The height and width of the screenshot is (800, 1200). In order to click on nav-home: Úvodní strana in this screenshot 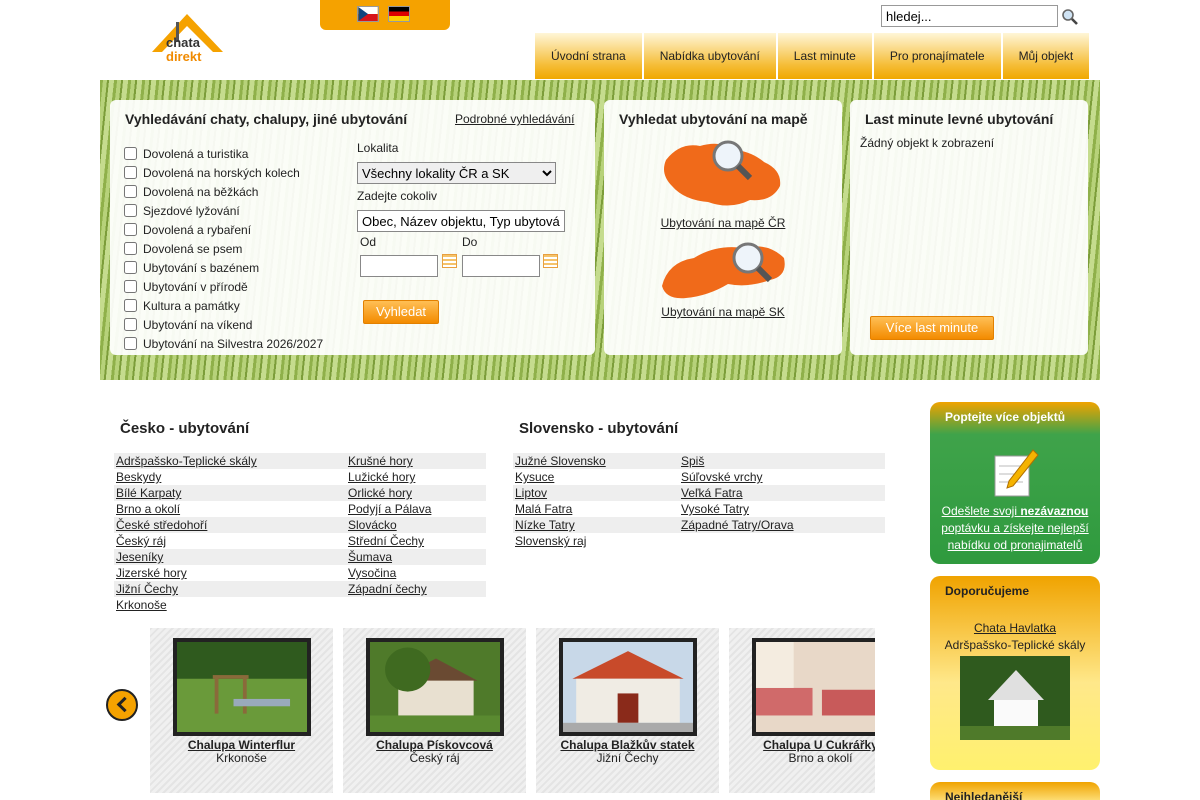, I will do `click(589, 56)`.